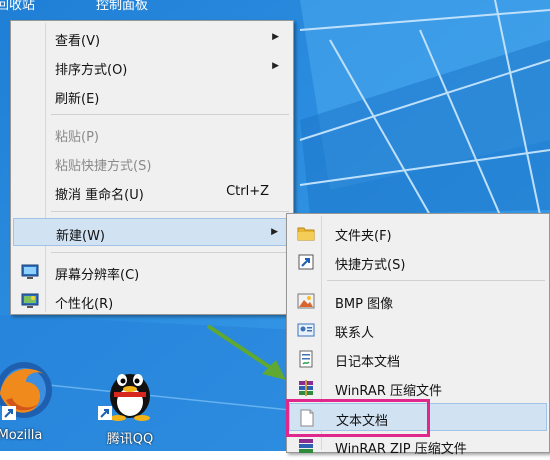 The width and height of the screenshot is (550, 460). Describe the element at coordinates (97, 275) in the screenshot. I see `menu-item-label: 屏幕分辨率(C)` at that location.